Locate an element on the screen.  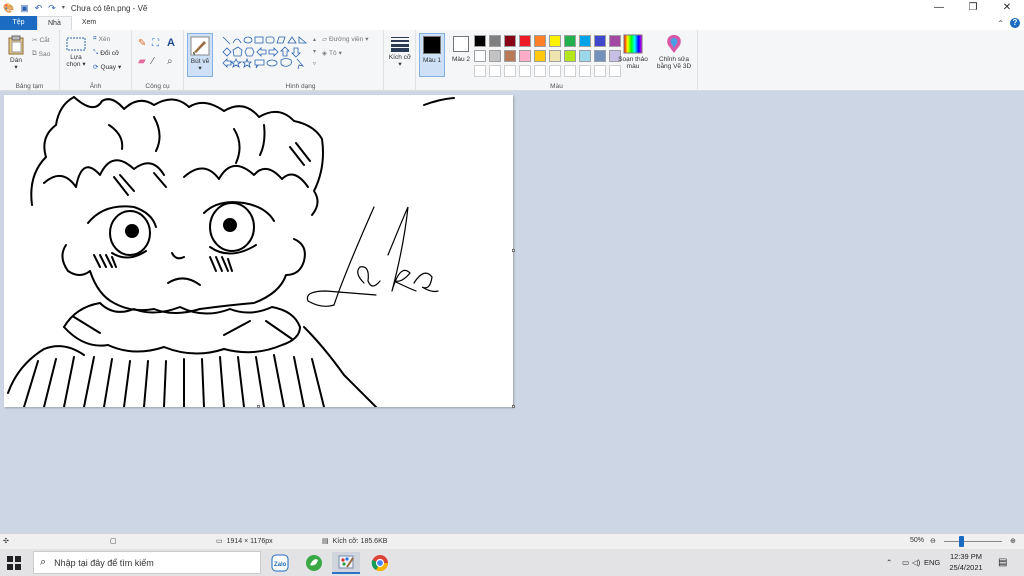
cut-button: ✂ Cắt is located at coordinates (41, 40).